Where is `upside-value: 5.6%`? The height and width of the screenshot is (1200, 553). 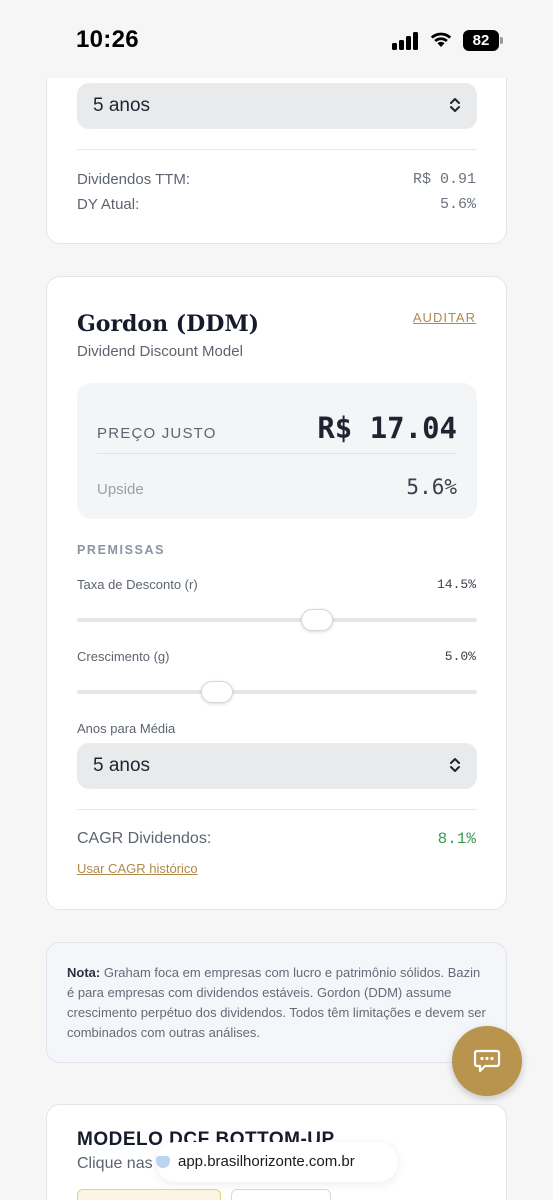
upside-value: 5.6% is located at coordinates (431, 487).